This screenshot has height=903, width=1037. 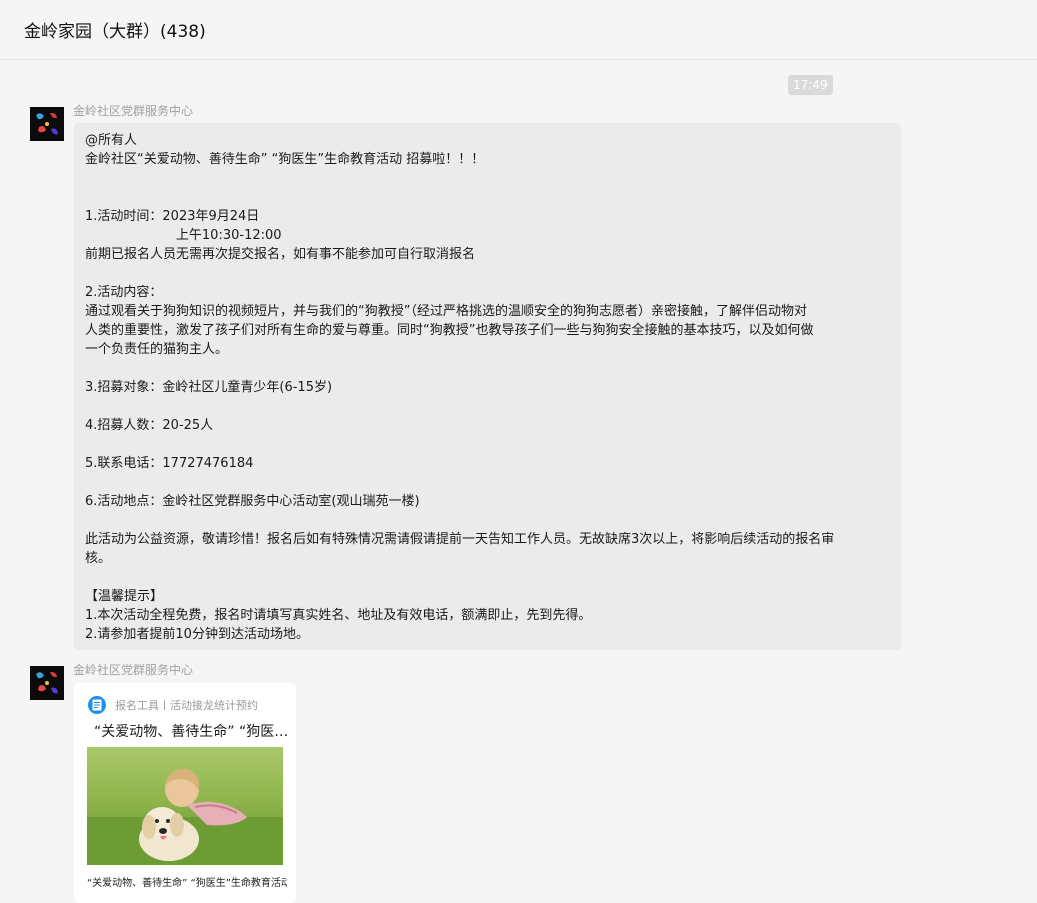 I want to click on message-line: 【温馨提示】, so click(x=124, y=596).